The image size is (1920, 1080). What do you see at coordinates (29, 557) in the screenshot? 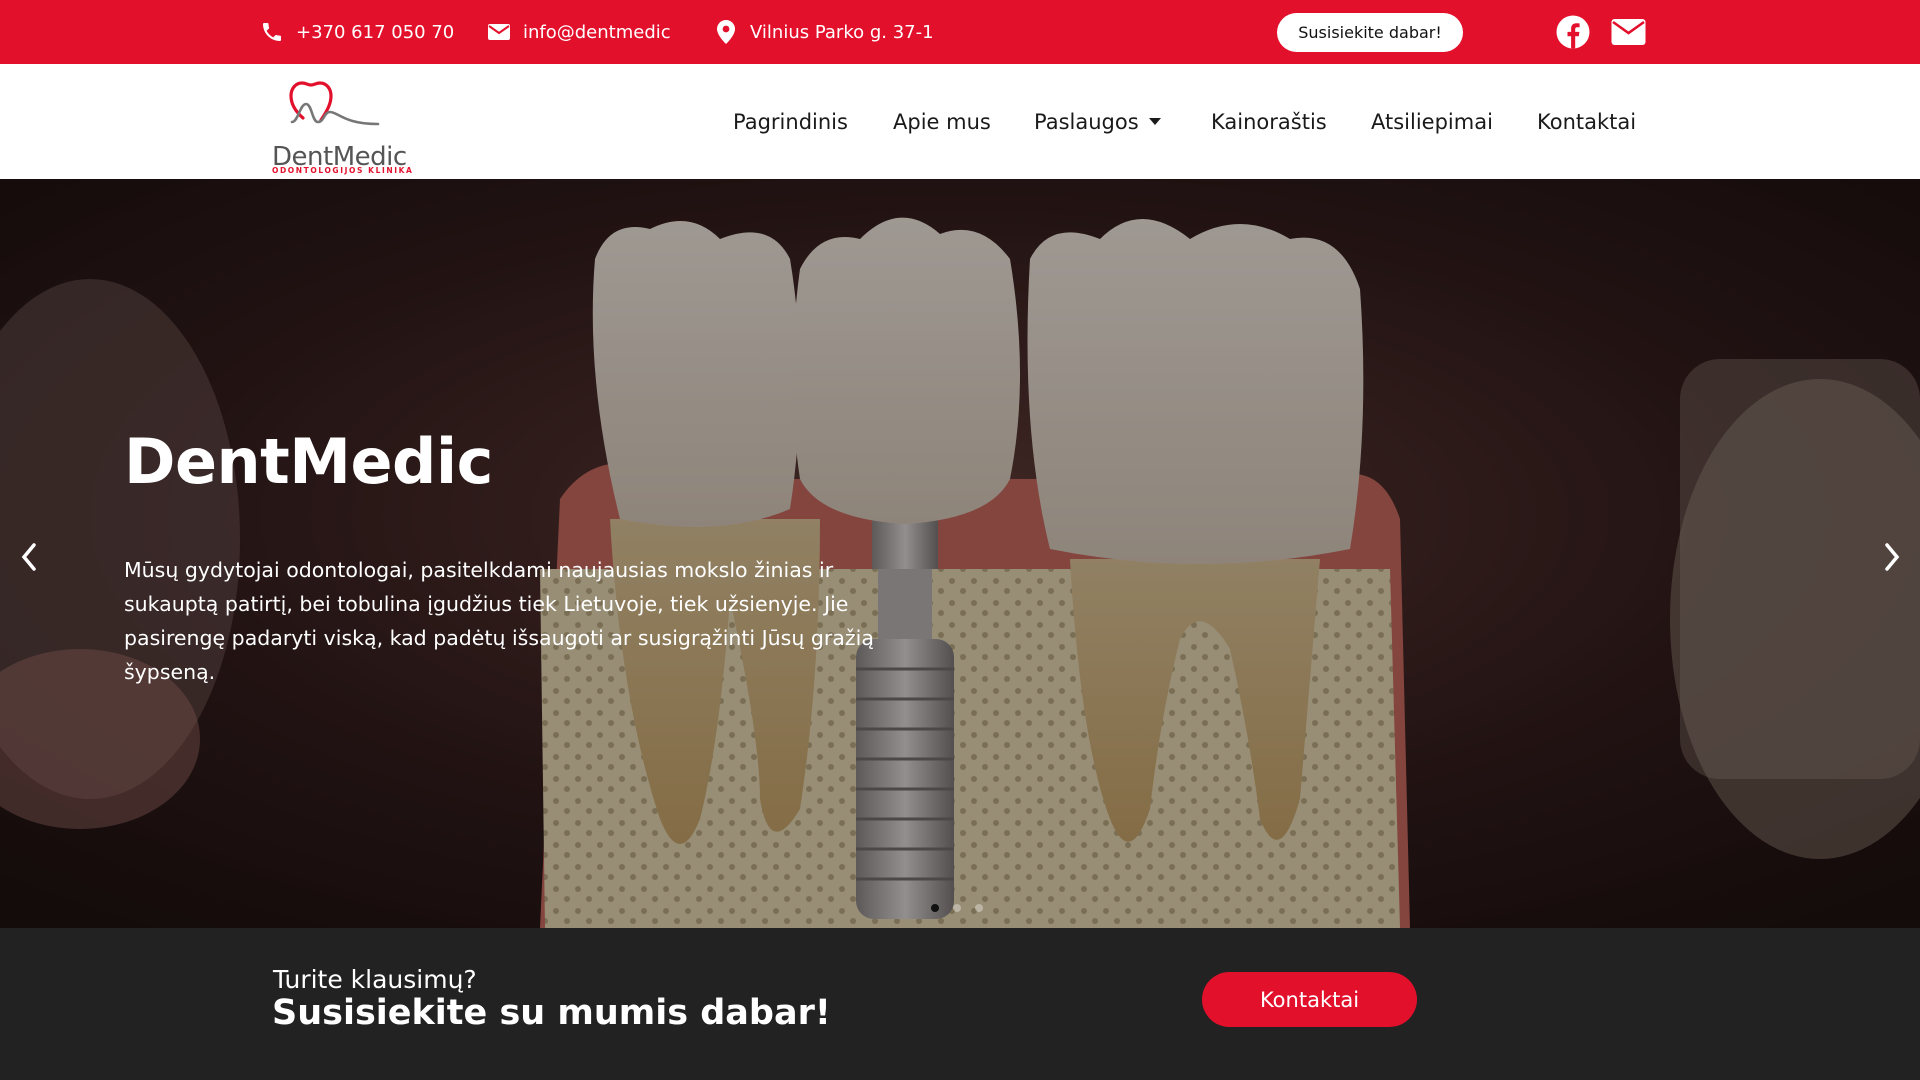
I see `chevron-left-icon` at bounding box center [29, 557].